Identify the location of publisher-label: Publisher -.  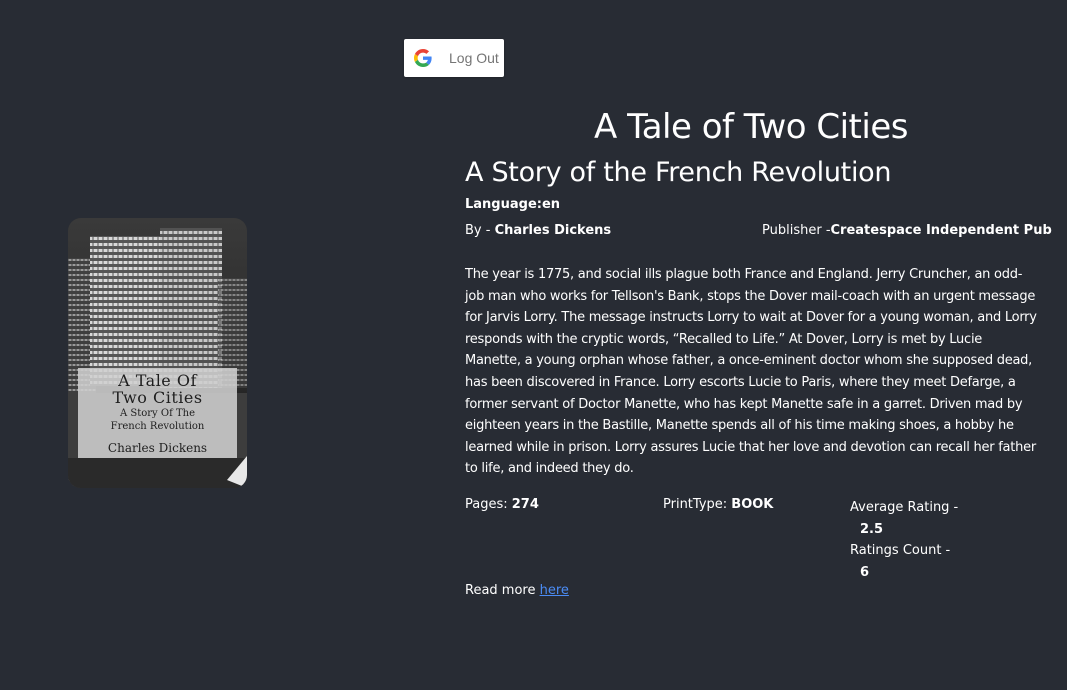
(796, 230).